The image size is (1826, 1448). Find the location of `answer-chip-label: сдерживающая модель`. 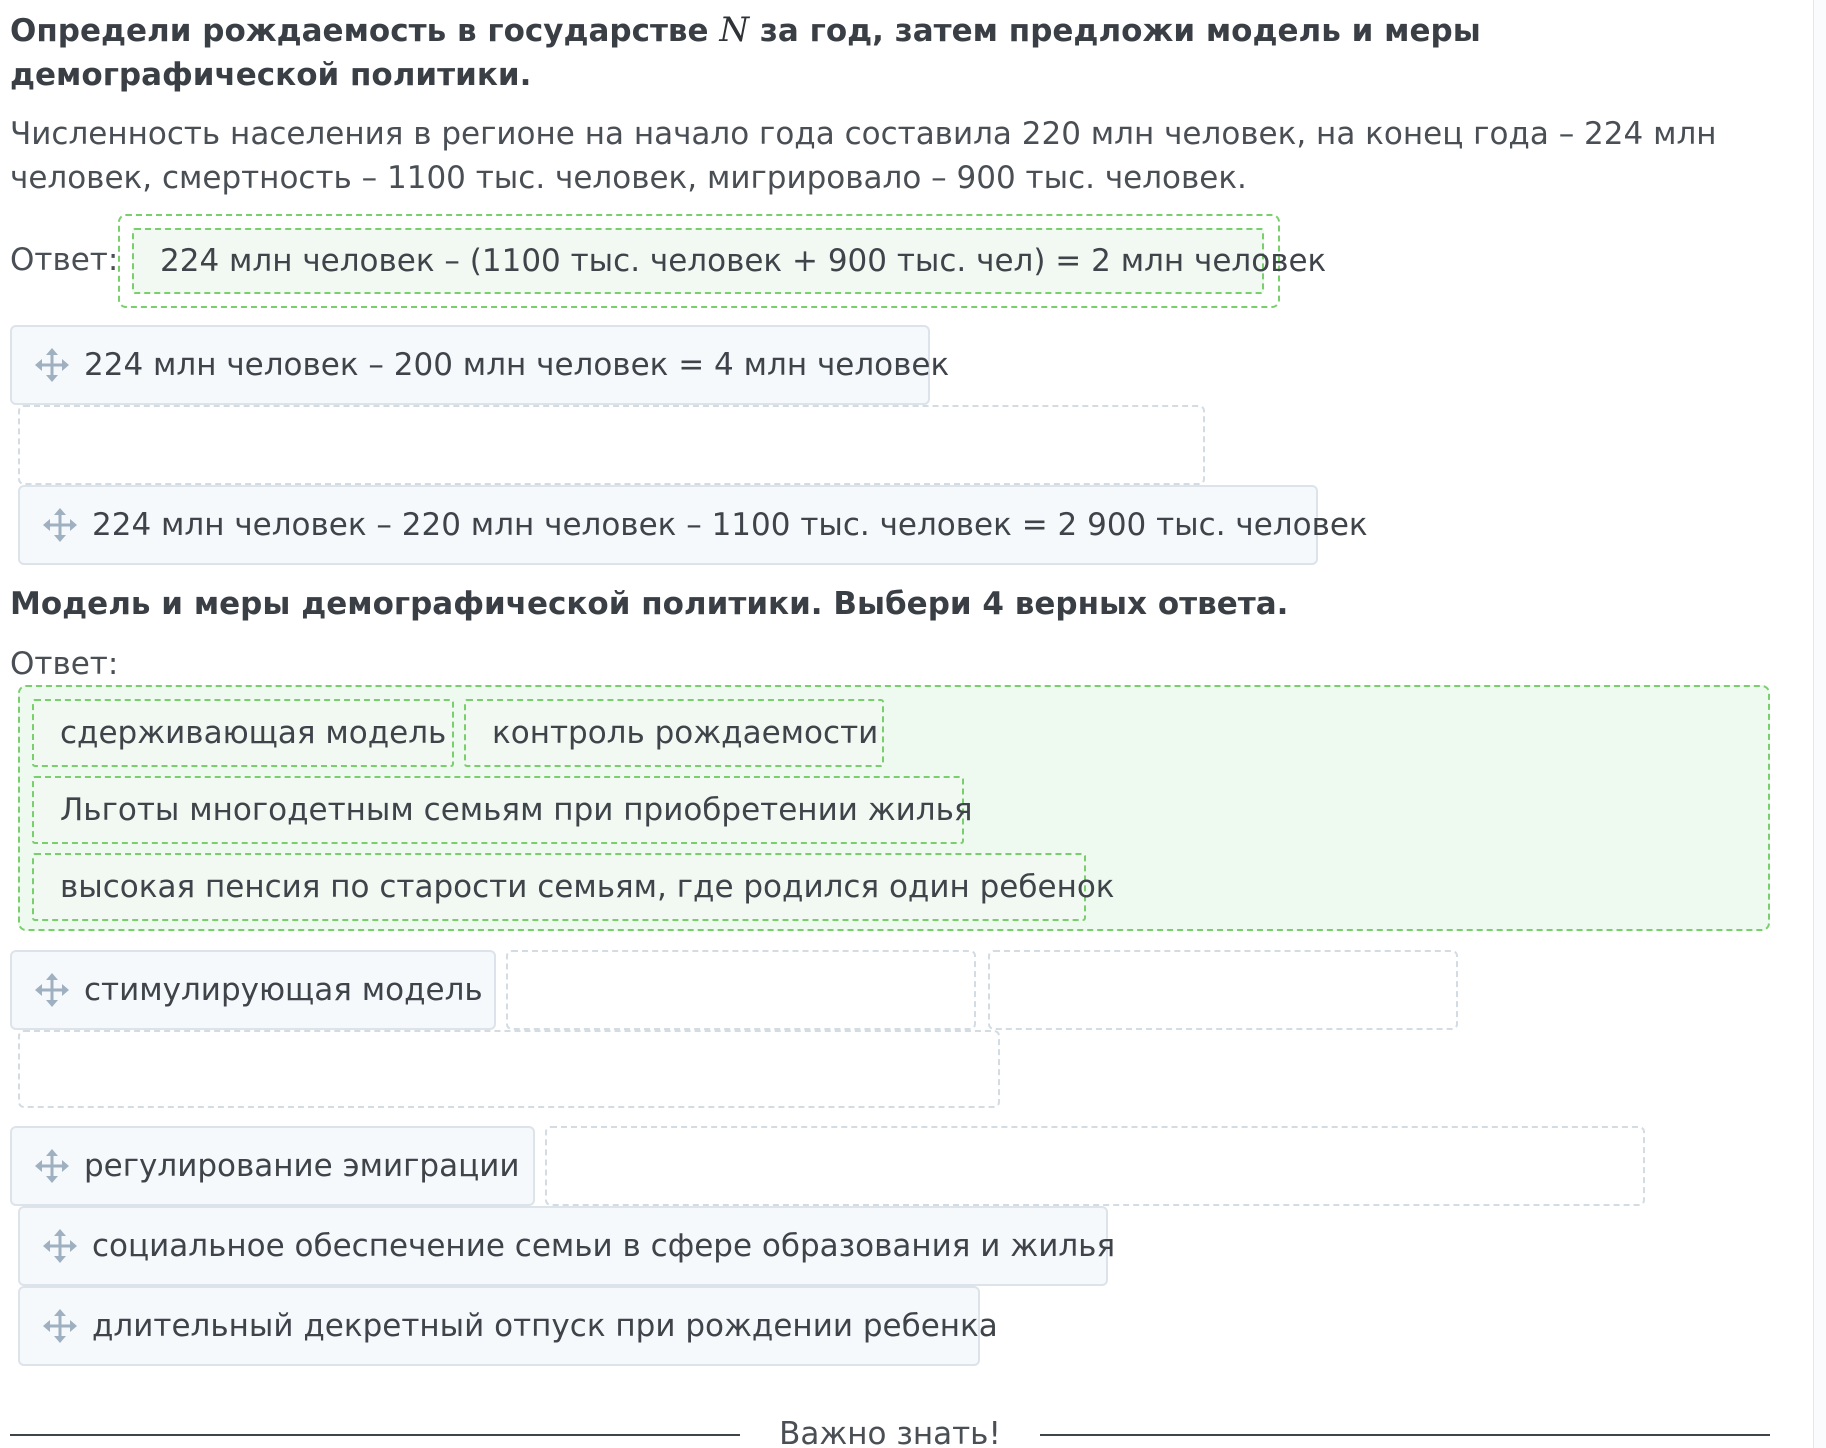

answer-chip-label: сдерживающая модель is located at coordinates (253, 733).